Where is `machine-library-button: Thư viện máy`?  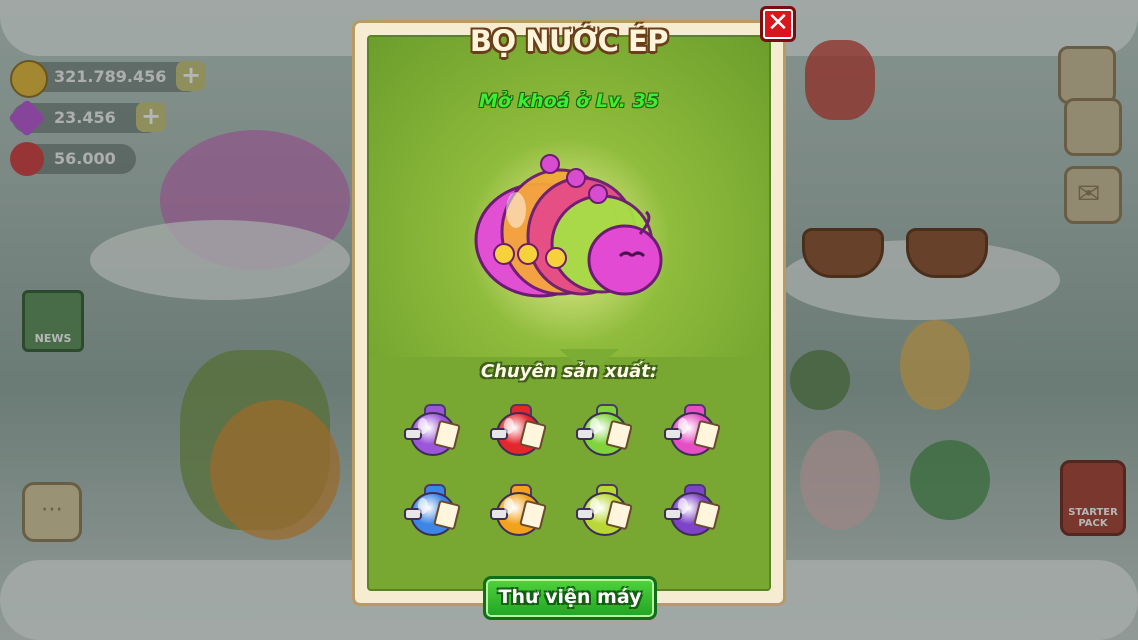 machine-library-button: Thư viện máy is located at coordinates (570, 598).